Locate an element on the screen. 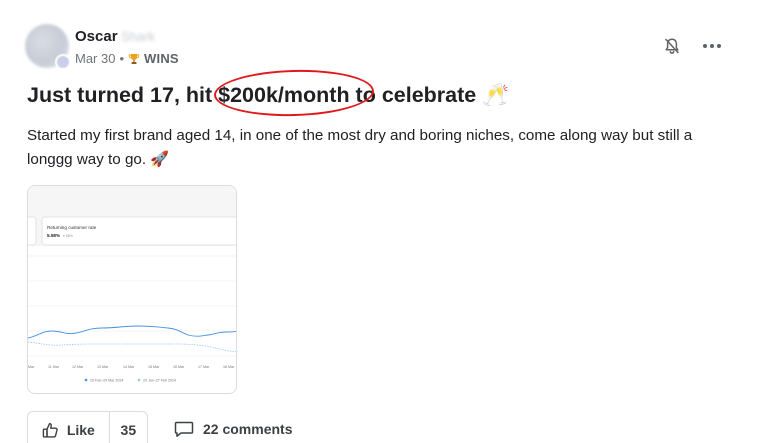 The image size is (761, 443). card-value: 5.58% is located at coordinates (53, 235).